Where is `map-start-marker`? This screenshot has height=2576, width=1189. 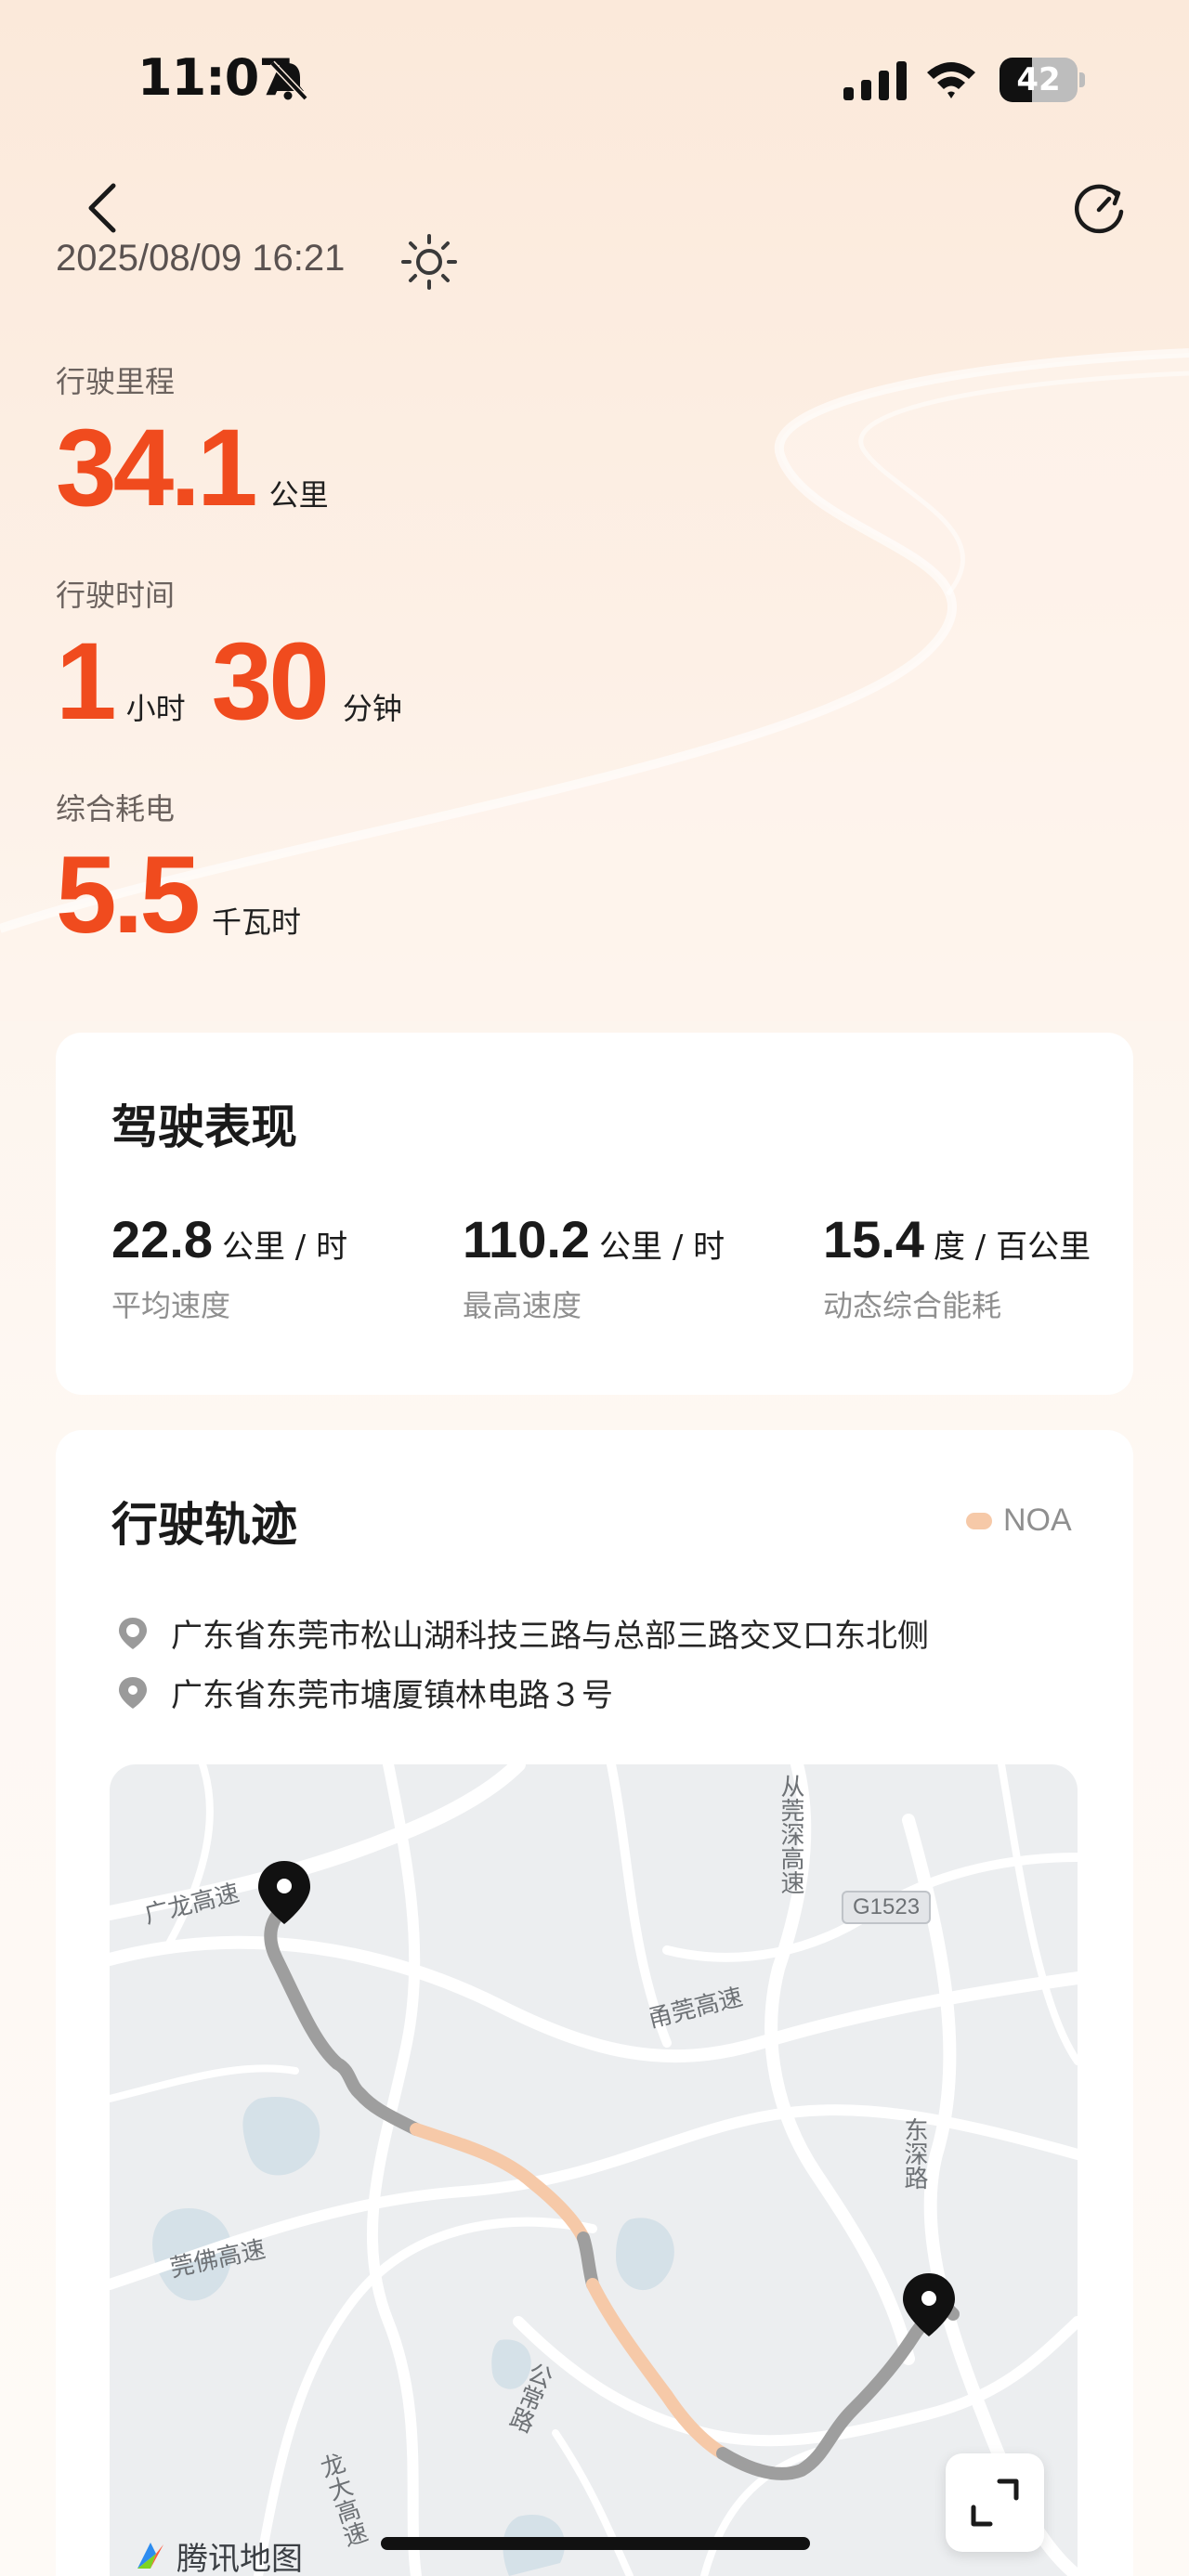
map-start-marker is located at coordinates (284, 1892).